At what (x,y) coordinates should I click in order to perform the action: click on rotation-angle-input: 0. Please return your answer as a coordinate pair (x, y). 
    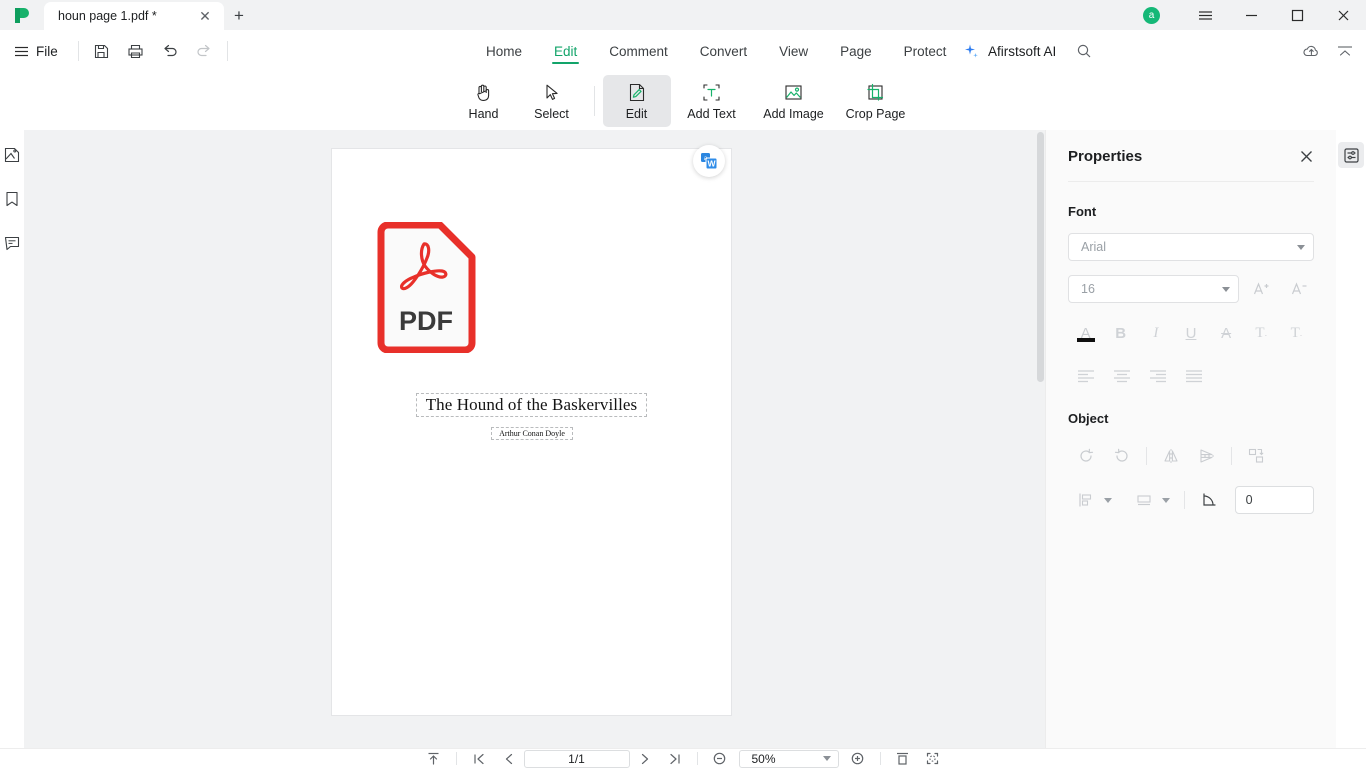
    Looking at the image, I should click on (1274, 500).